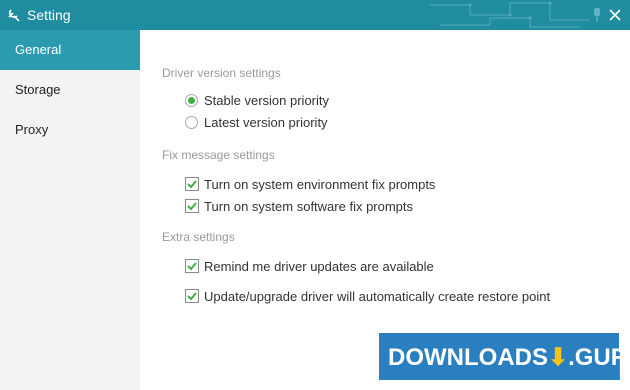 This screenshot has height=390, width=630. I want to click on sidebar-item-storage: Storage, so click(70, 90).